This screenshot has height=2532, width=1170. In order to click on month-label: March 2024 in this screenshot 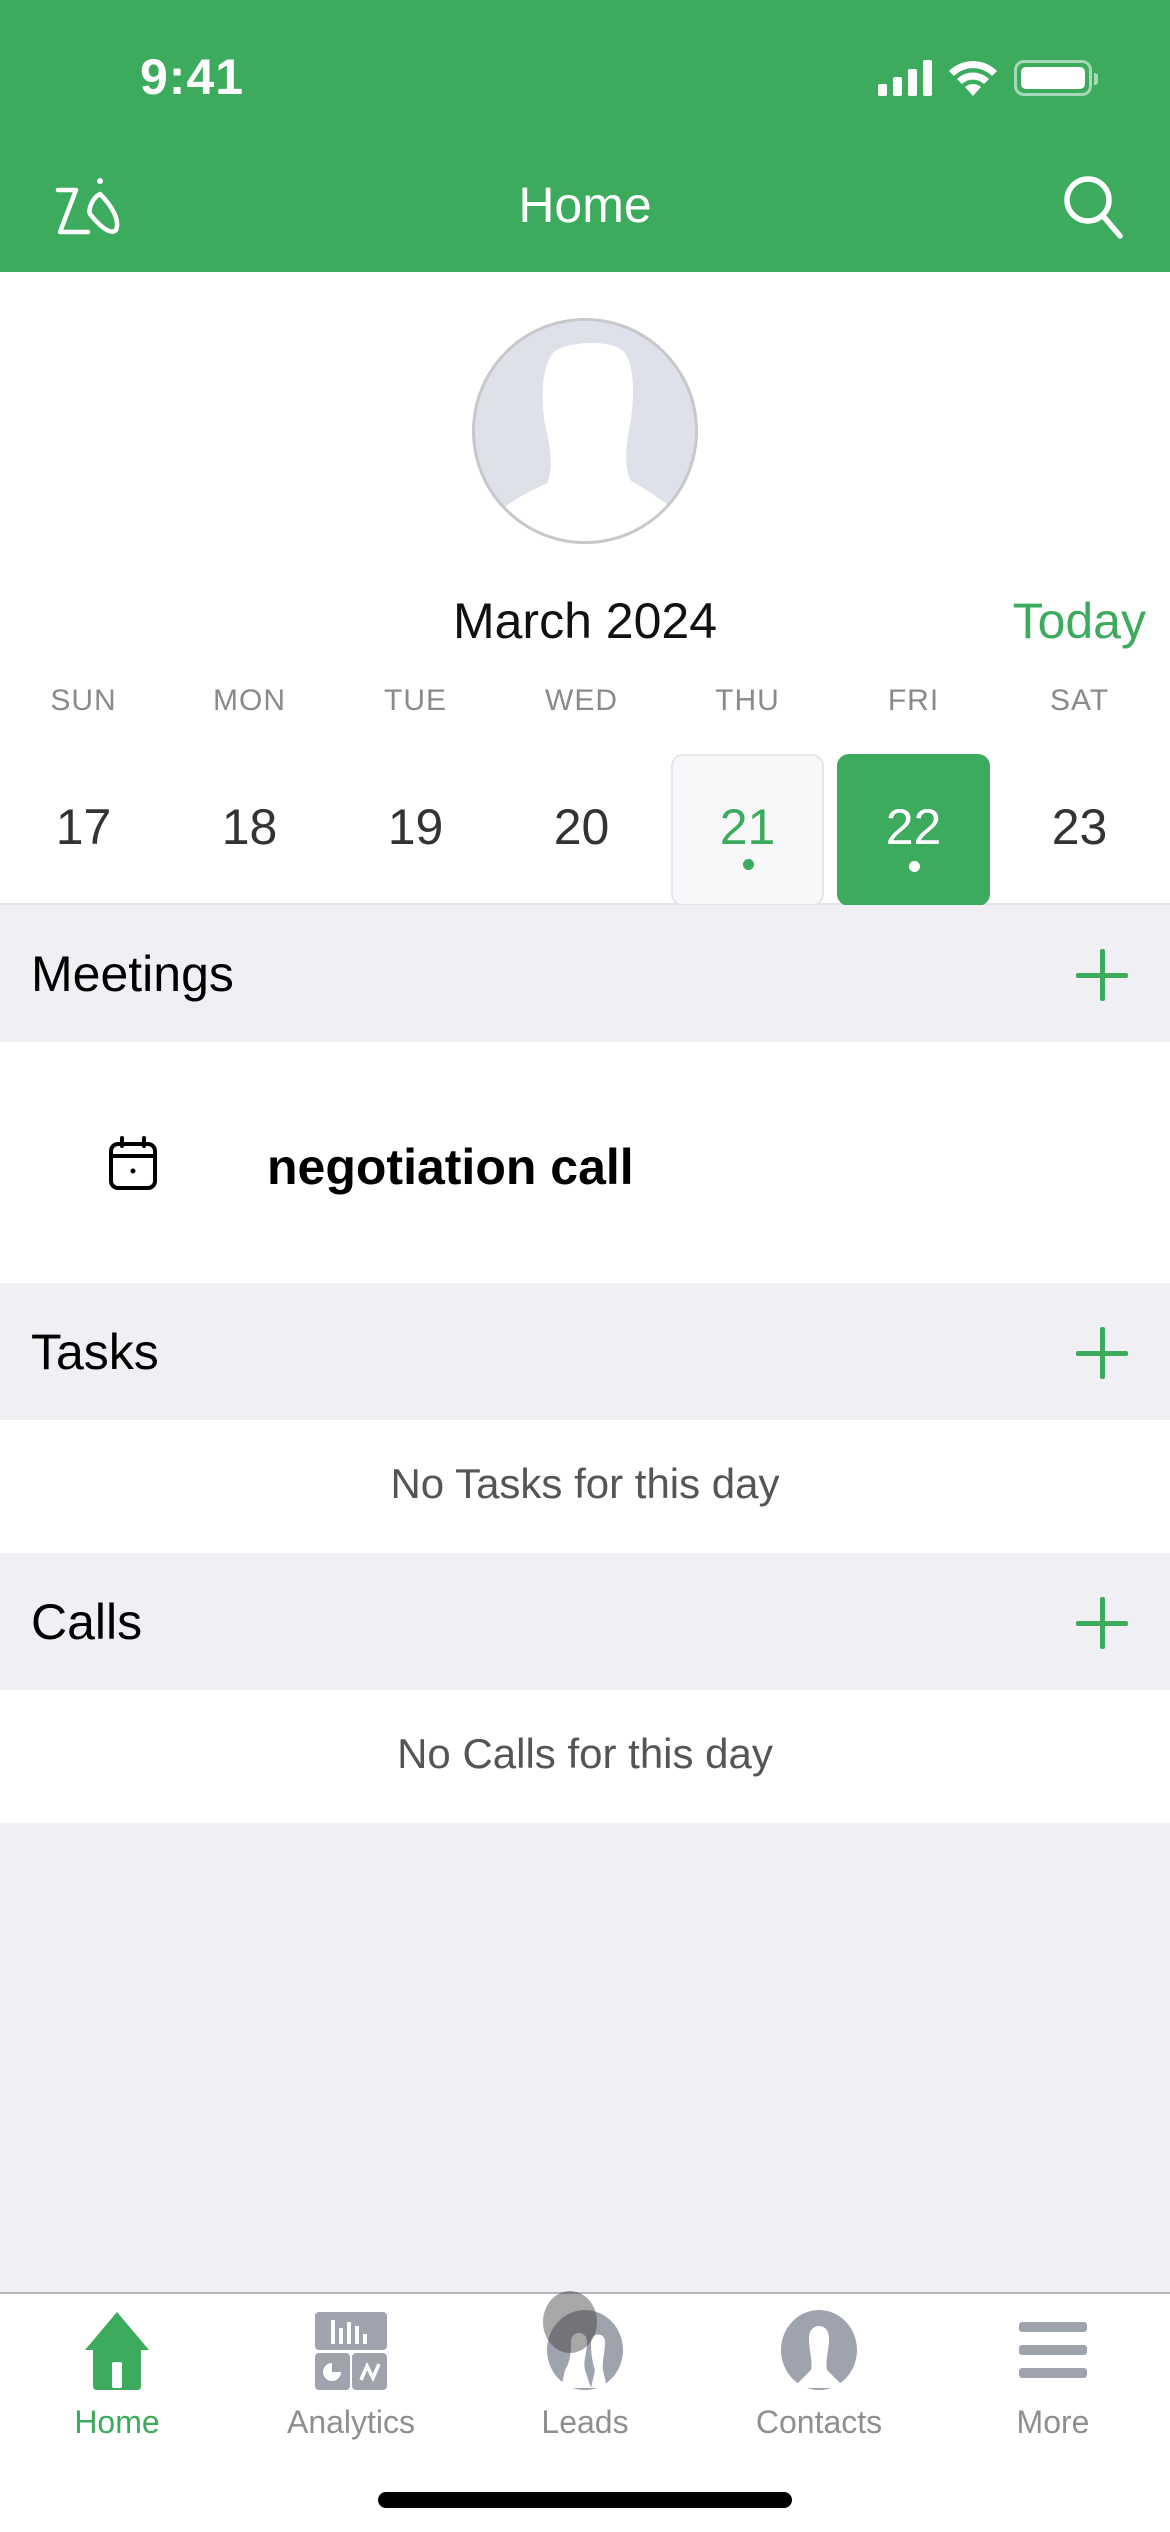, I will do `click(585, 621)`.